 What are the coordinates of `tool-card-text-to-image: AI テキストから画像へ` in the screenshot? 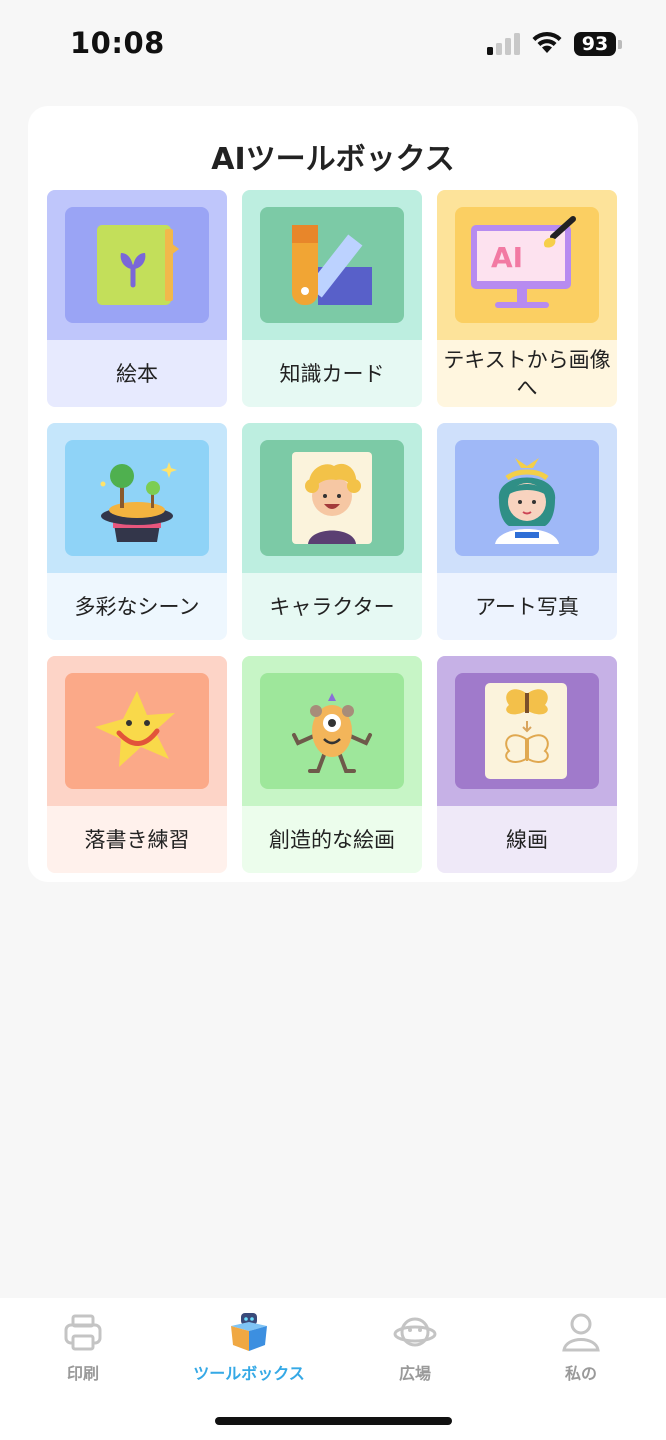 It's located at (527, 298).